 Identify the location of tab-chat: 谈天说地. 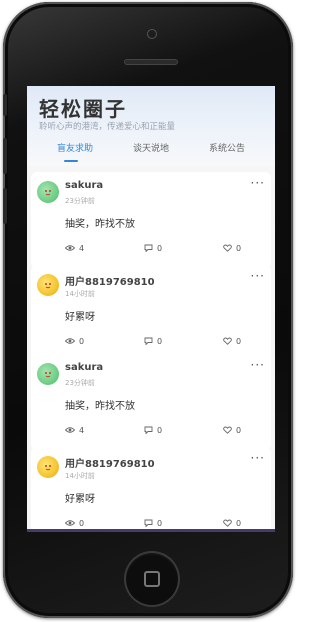
(151, 147).